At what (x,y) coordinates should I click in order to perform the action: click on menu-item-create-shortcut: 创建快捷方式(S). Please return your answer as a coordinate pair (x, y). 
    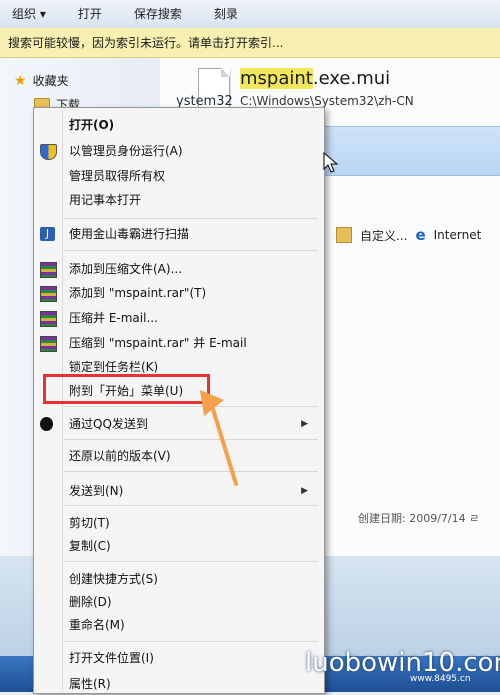
    Looking at the image, I should click on (178, 579).